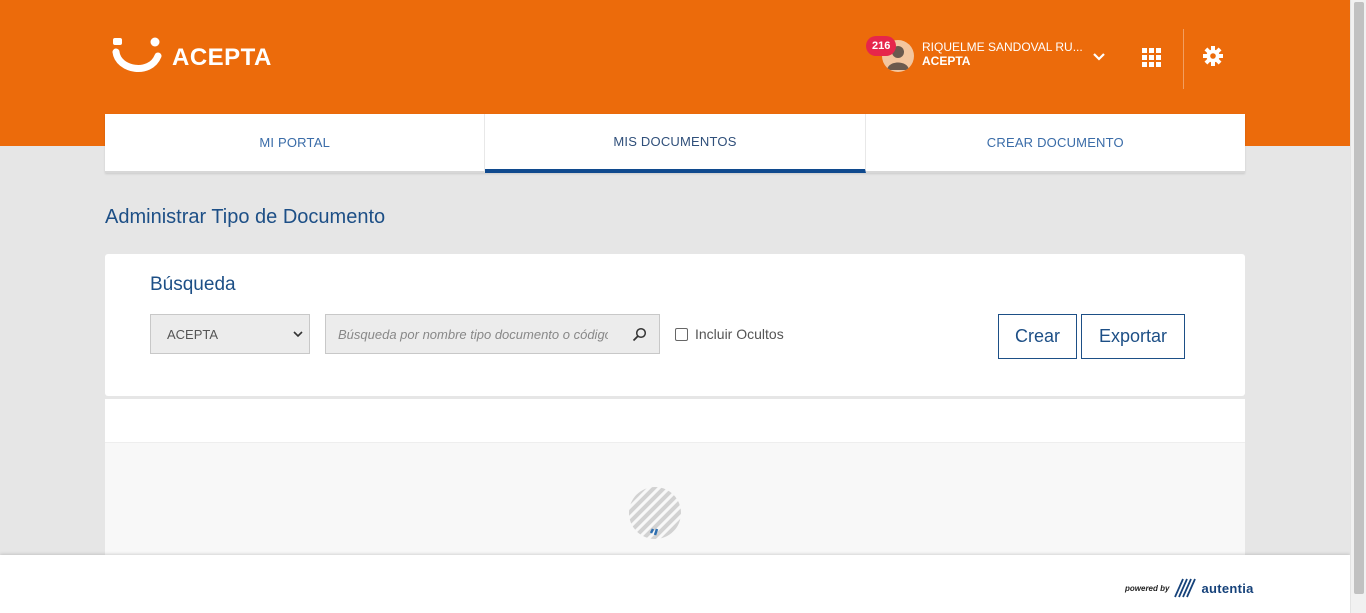  I want to click on vertical-scrollbar, so click(1358, 306).